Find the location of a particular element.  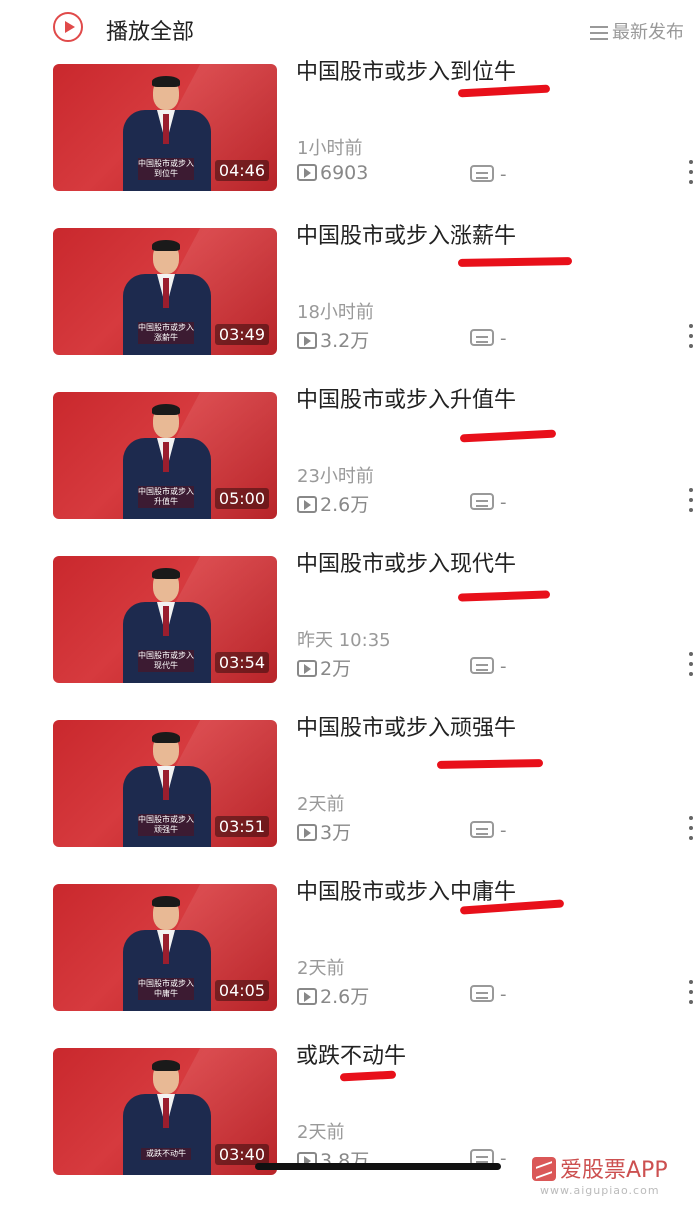

video-title: 中国股市或步入现代牛 is located at coordinates (406, 565).